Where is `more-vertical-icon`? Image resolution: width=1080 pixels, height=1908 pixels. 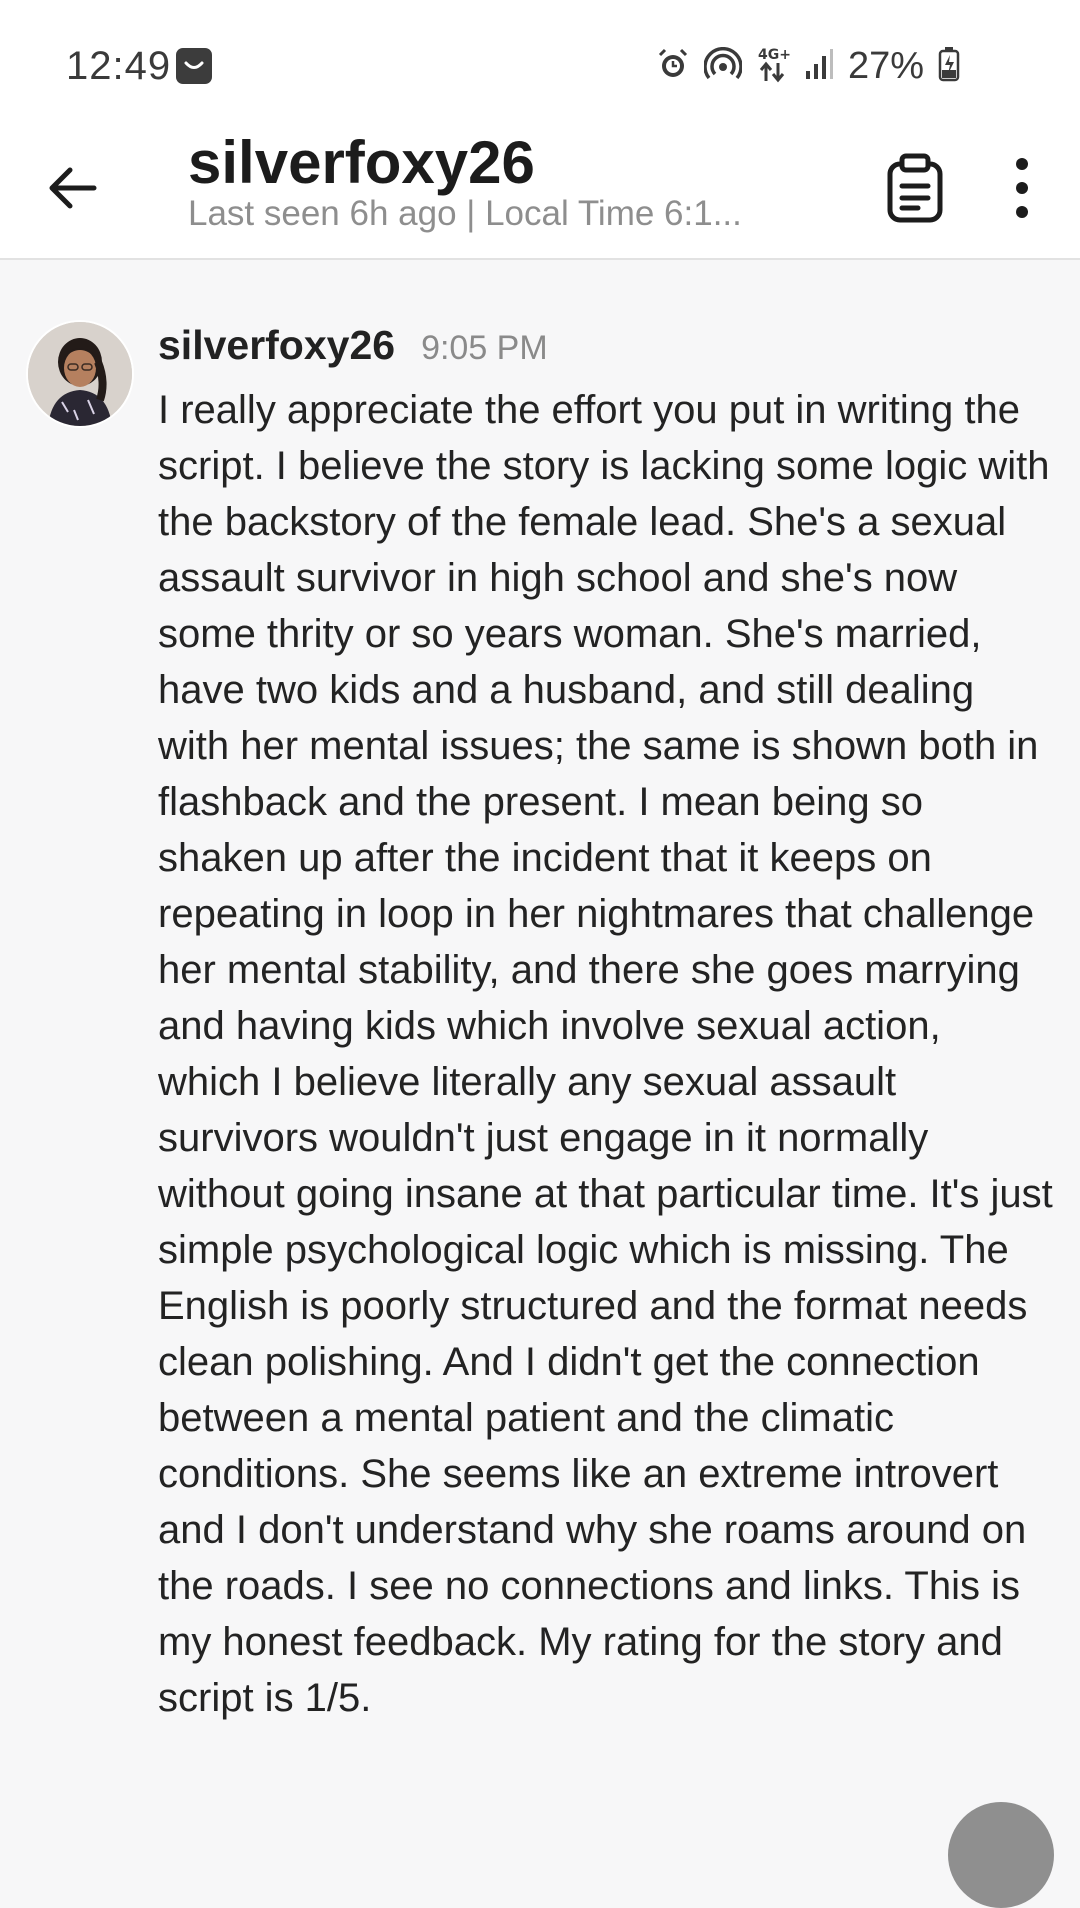 more-vertical-icon is located at coordinates (1022, 188).